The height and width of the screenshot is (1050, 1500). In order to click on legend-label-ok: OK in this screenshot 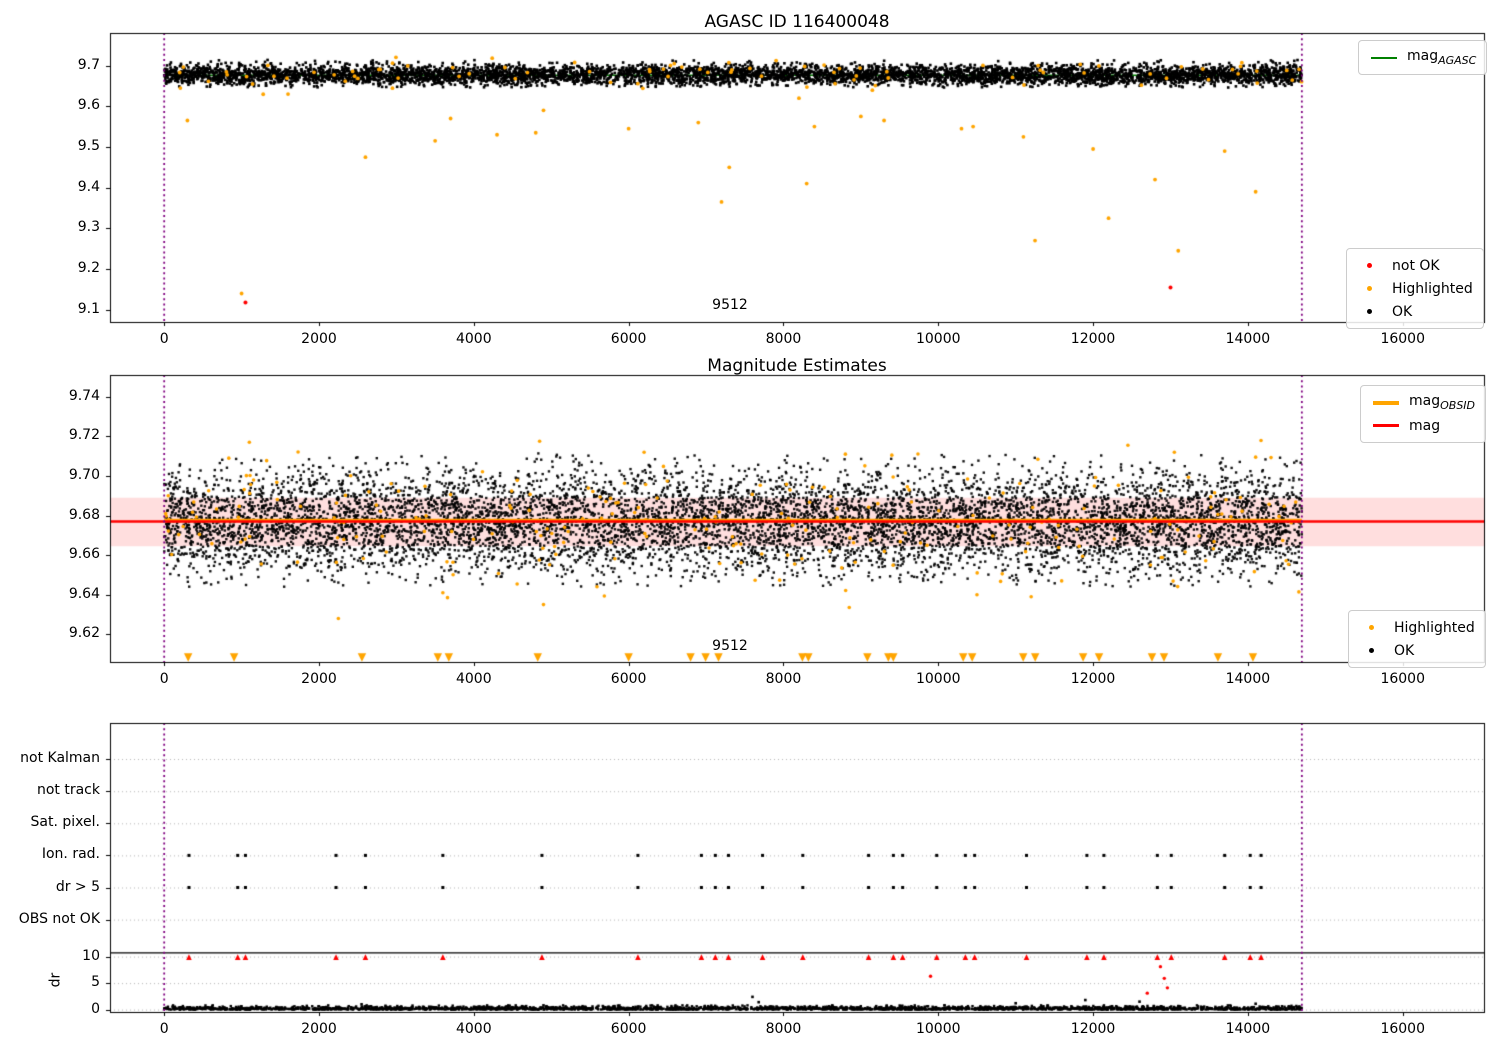, I will do `click(1402, 311)`.